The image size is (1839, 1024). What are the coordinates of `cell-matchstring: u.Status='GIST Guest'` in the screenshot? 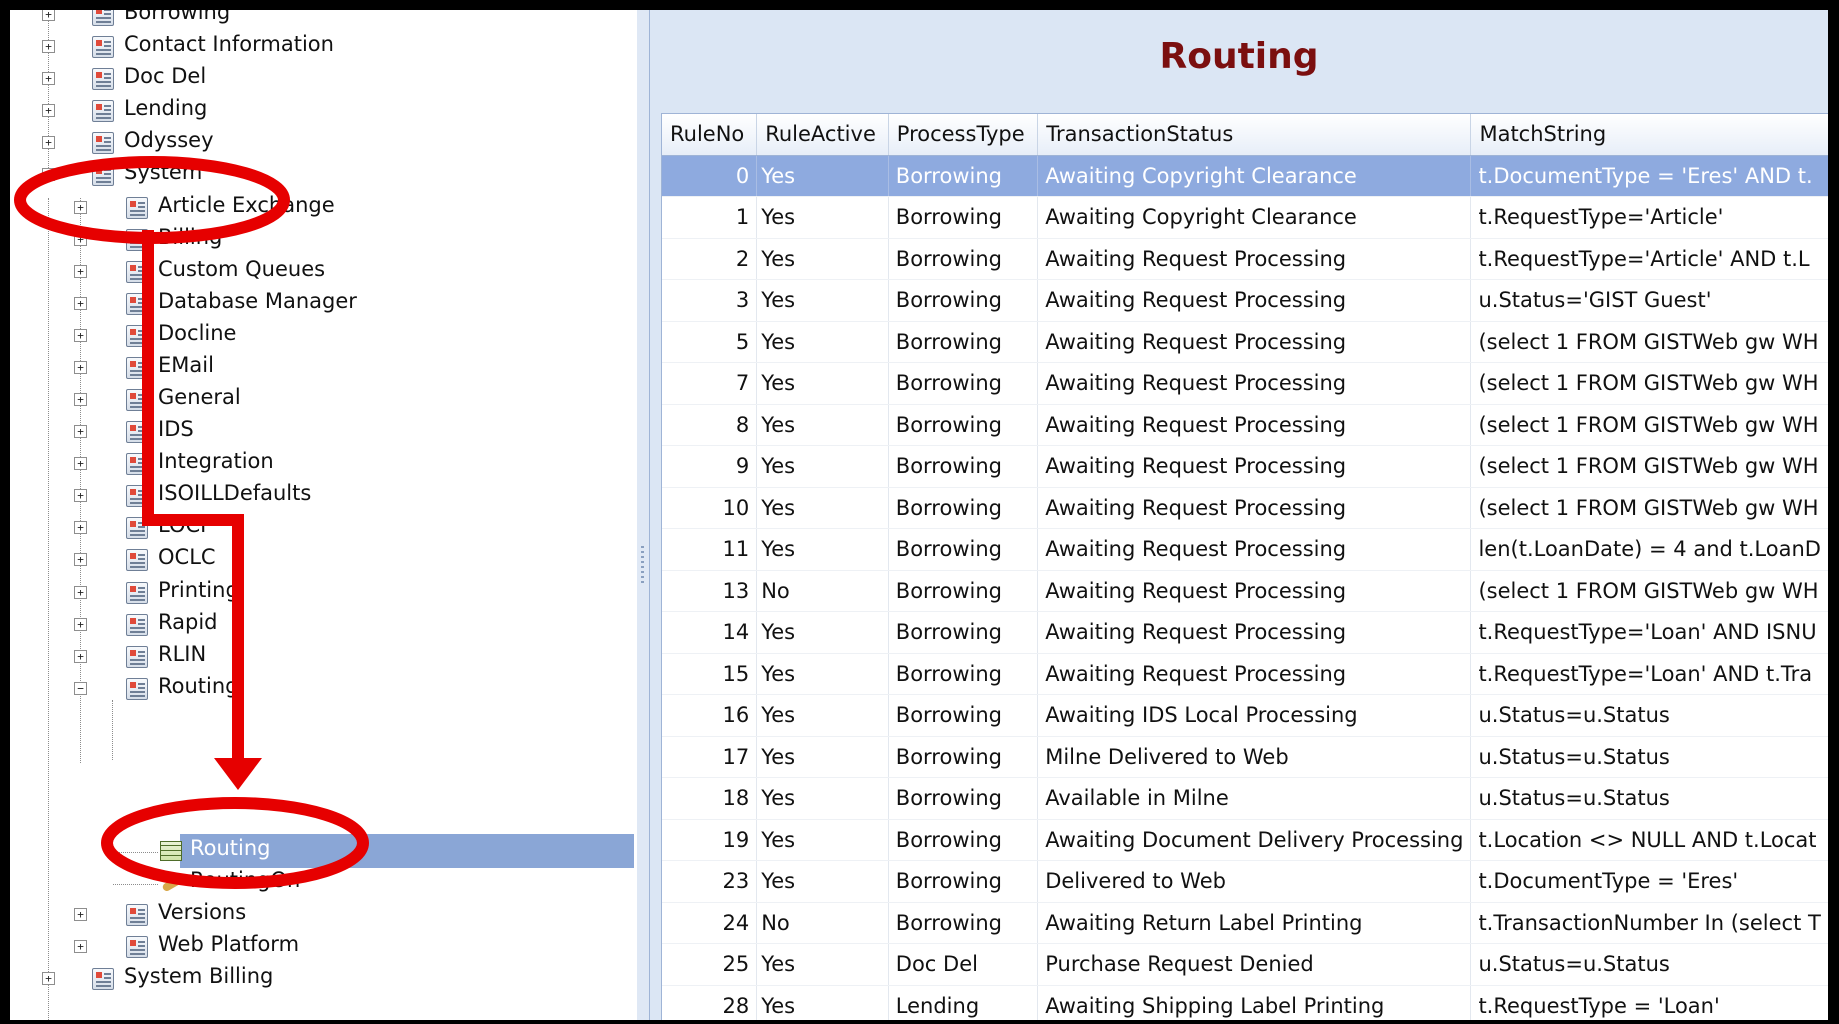 It's located at (1649, 300).